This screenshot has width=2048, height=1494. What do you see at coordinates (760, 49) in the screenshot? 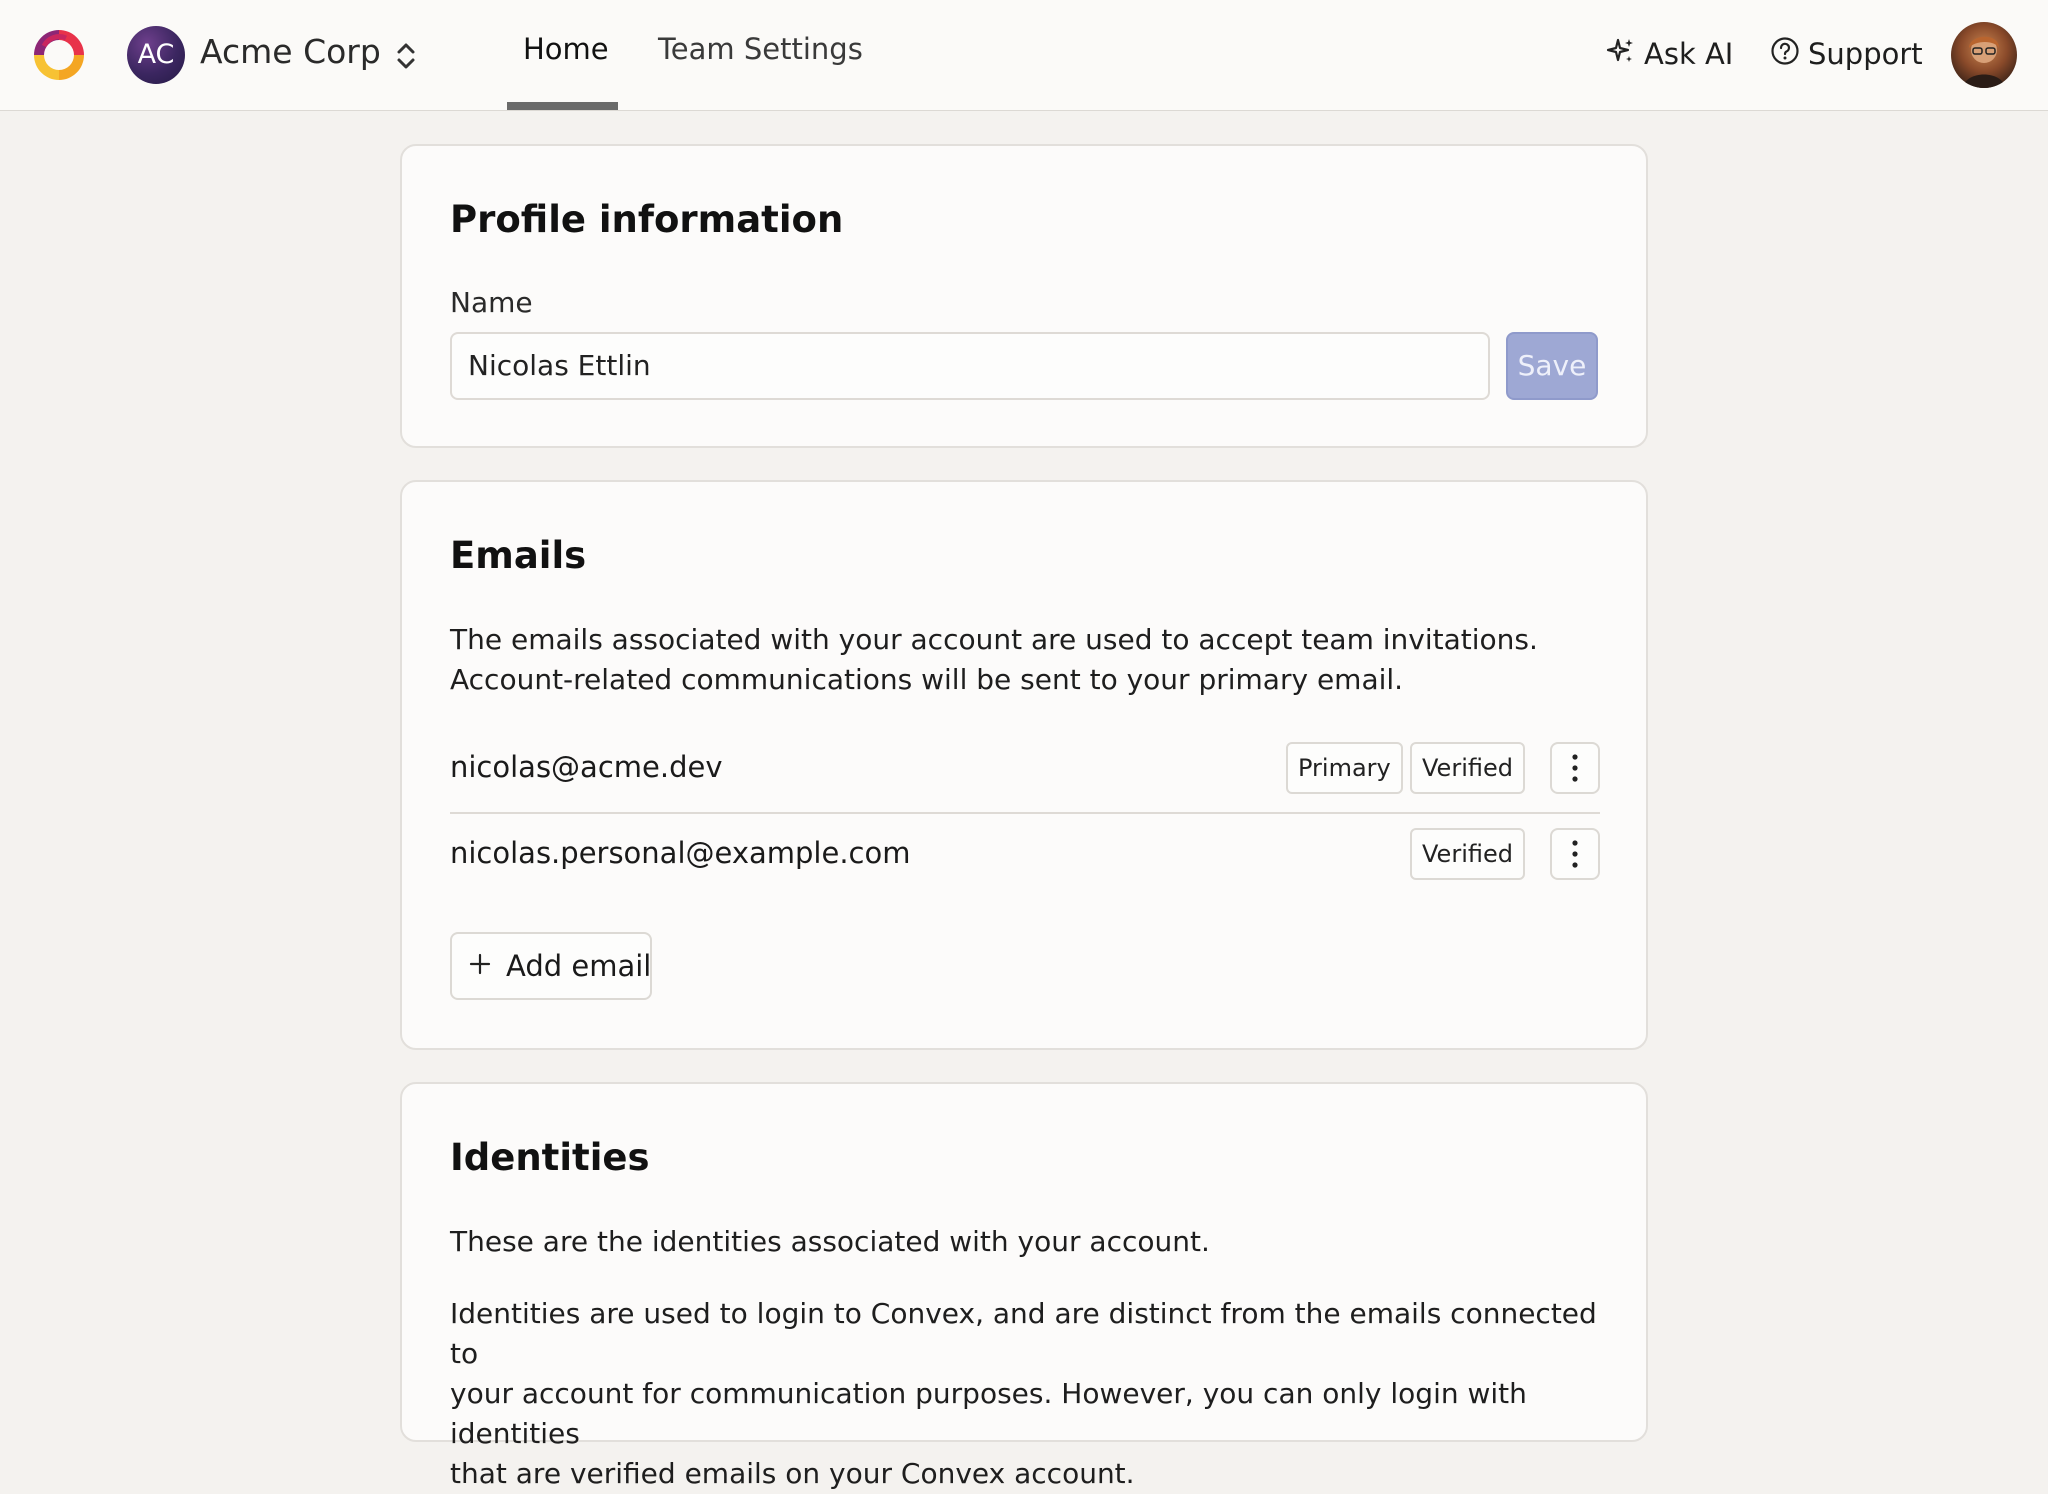
I see `tab-team-settings: Team Settings` at bounding box center [760, 49].